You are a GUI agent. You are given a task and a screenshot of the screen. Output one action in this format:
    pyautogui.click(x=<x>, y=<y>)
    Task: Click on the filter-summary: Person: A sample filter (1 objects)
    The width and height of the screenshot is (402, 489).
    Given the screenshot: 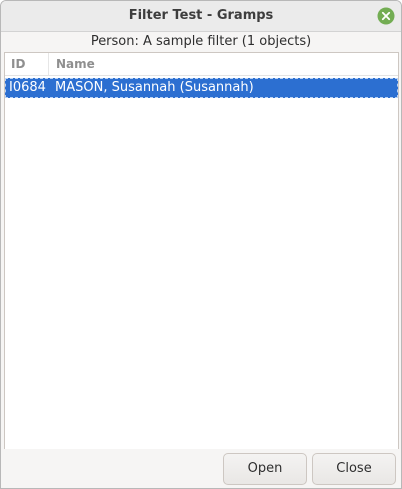 What is the action you would take?
    pyautogui.click(x=201, y=41)
    